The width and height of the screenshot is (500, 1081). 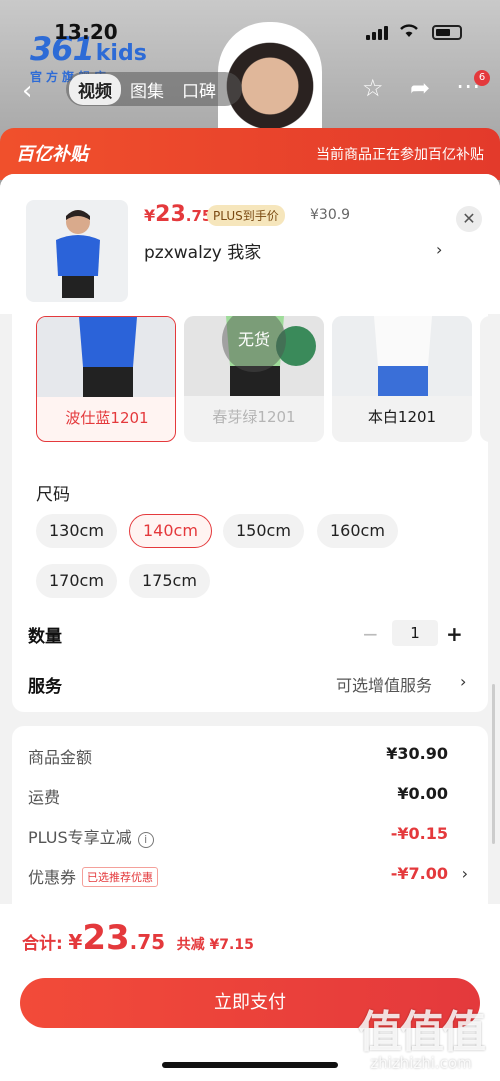 What do you see at coordinates (138, 938) in the screenshot?
I see `total-price: 合计: ¥23.75 共减 ¥7.15` at bounding box center [138, 938].